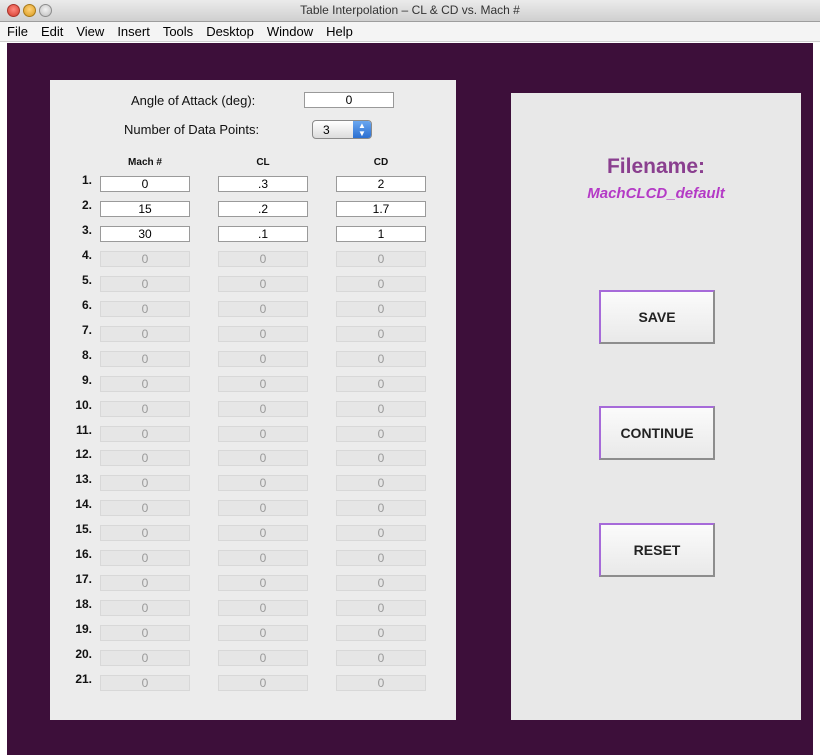  Describe the element at coordinates (83, 429) in the screenshot. I see `row-number: 11.` at that location.